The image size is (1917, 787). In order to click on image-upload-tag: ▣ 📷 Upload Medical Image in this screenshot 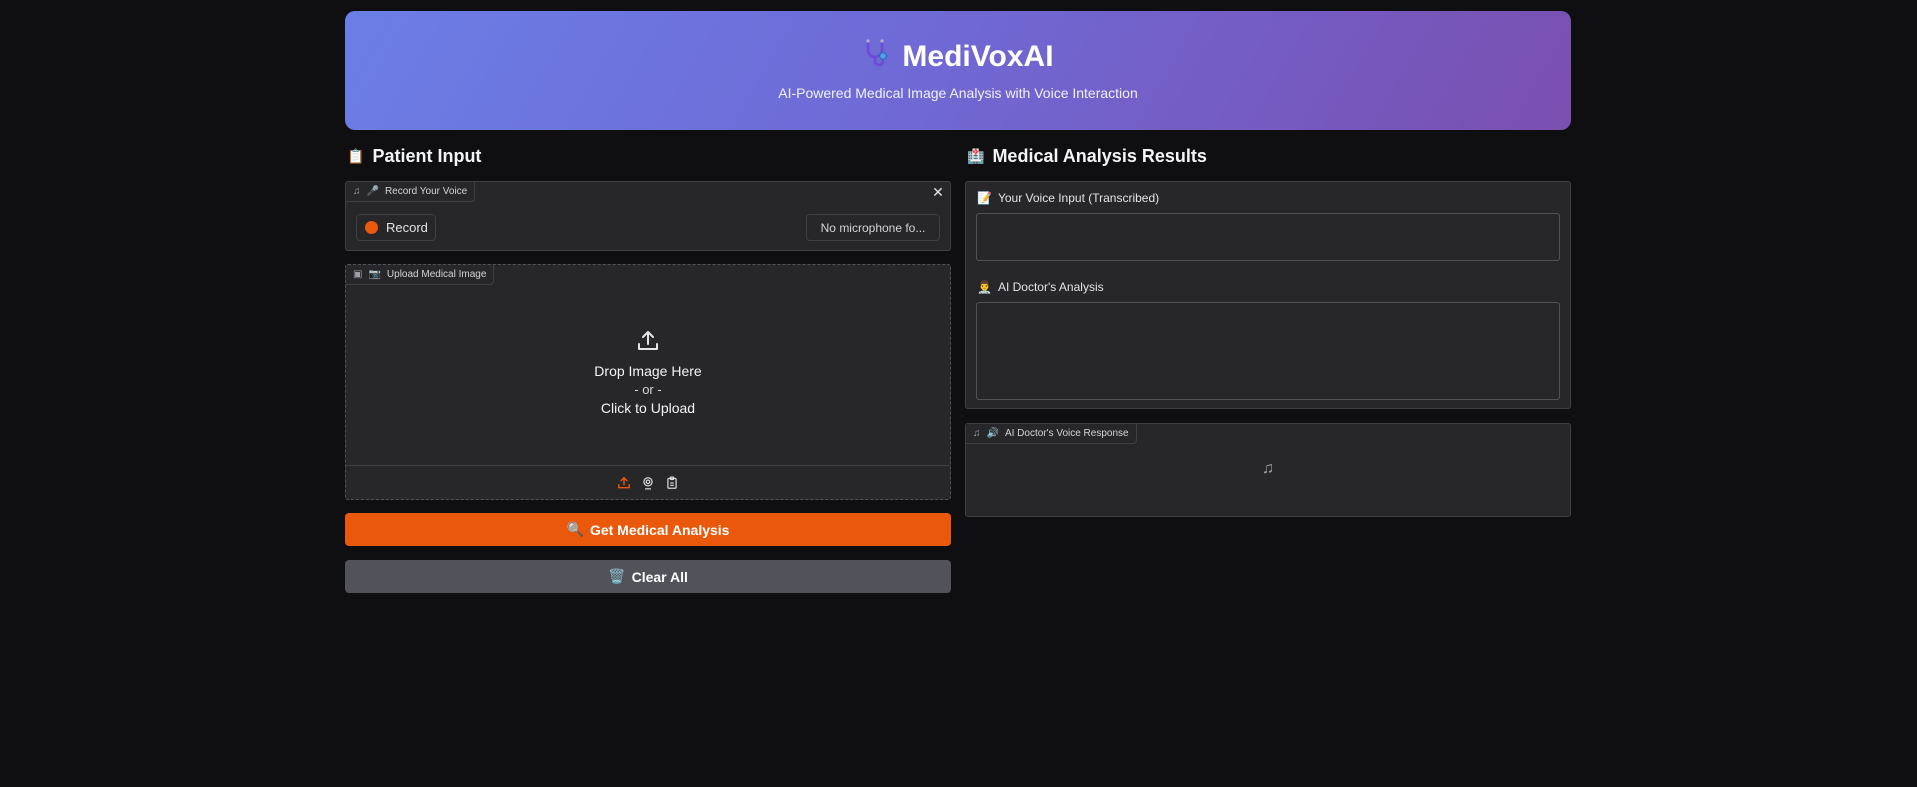, I will do `click(420, 275)`.